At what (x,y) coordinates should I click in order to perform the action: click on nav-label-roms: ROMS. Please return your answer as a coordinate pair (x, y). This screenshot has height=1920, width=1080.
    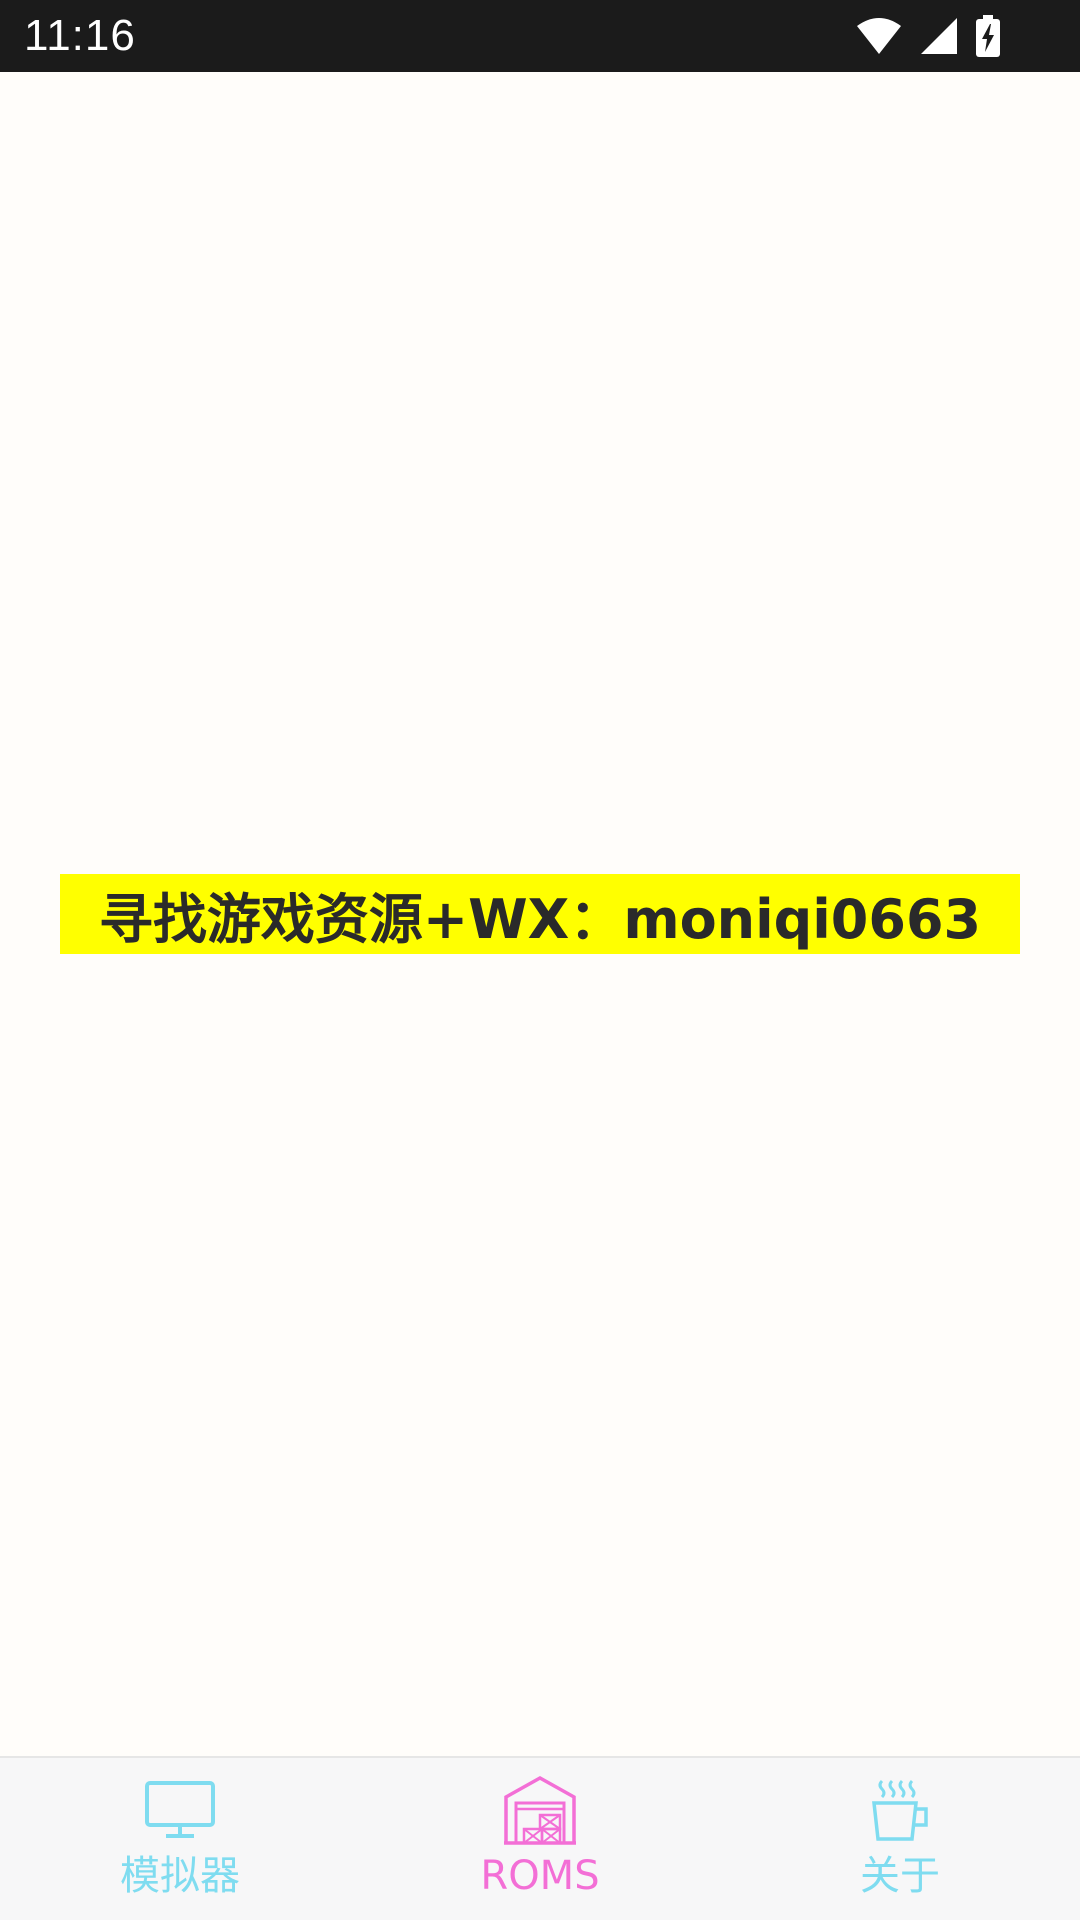
    Looking at the image, I should click on (540, 1876).